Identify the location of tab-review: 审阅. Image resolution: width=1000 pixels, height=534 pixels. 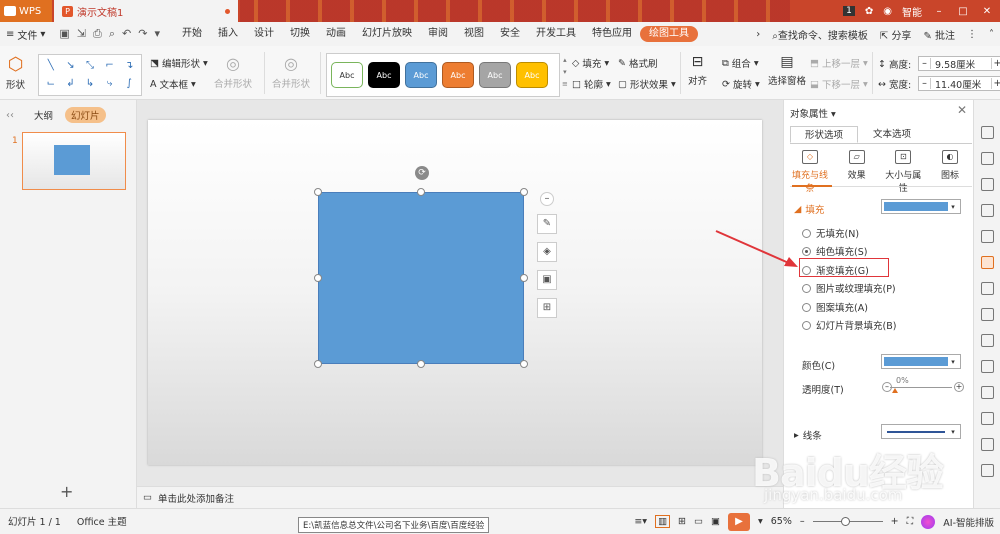
(438, 34).